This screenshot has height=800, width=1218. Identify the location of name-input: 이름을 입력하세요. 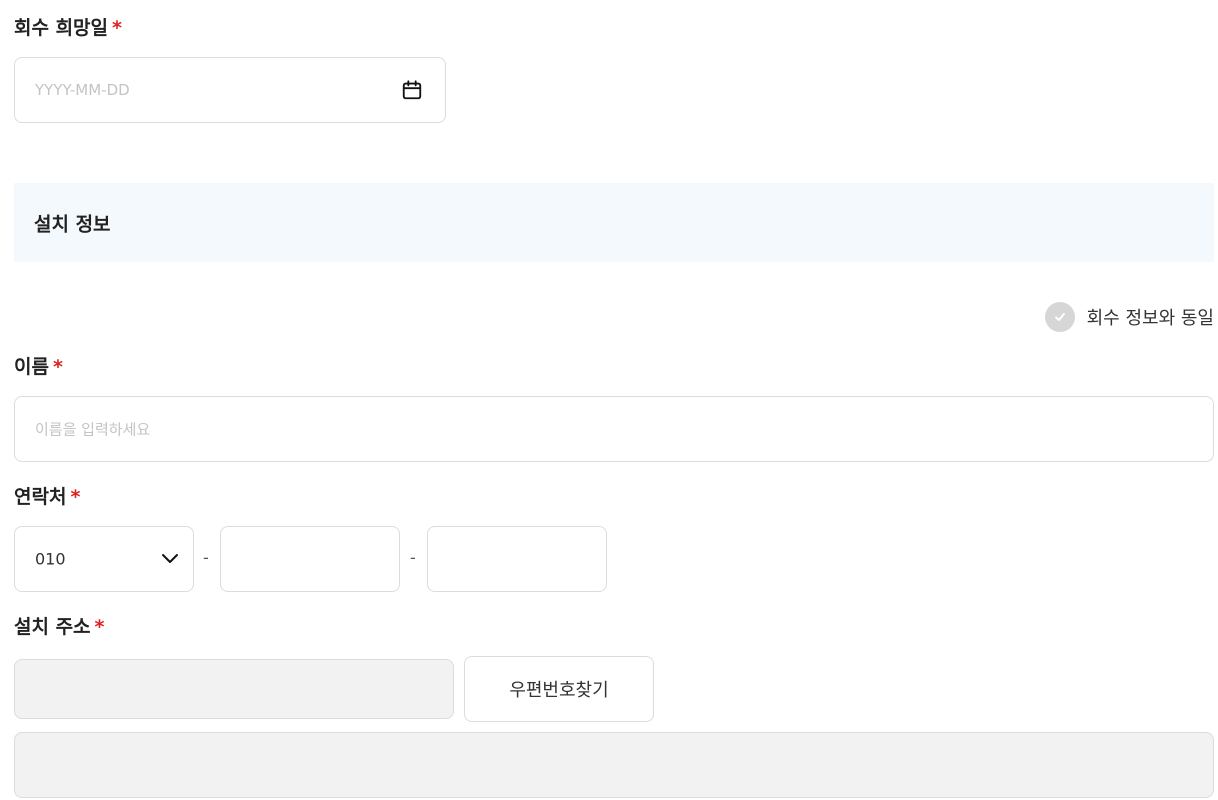
(614, 429).